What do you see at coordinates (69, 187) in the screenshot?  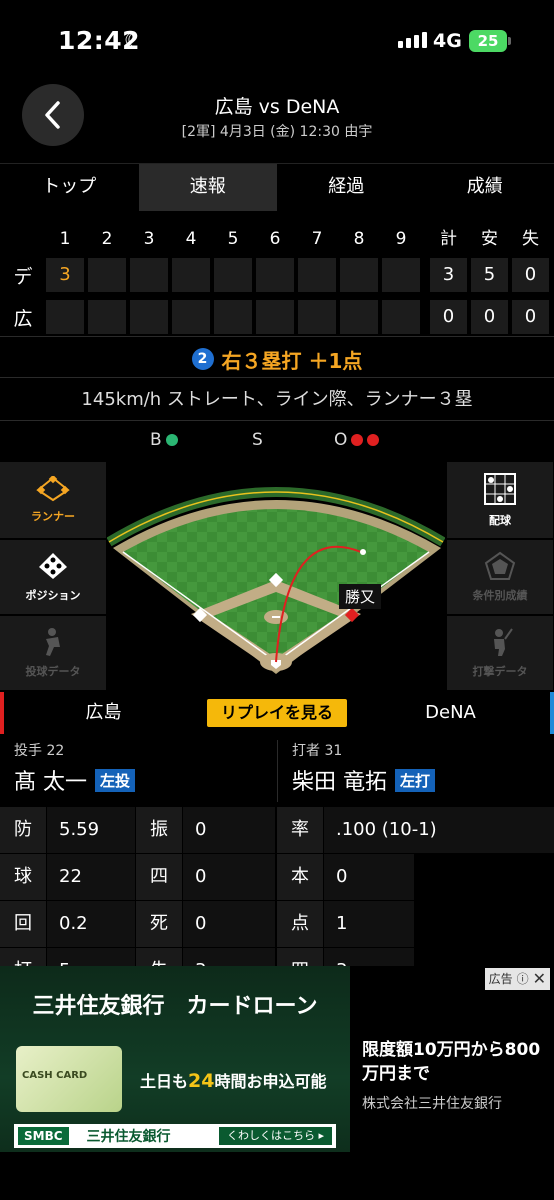 I see `tab-top: トップ` at bounding box center [69, 187].